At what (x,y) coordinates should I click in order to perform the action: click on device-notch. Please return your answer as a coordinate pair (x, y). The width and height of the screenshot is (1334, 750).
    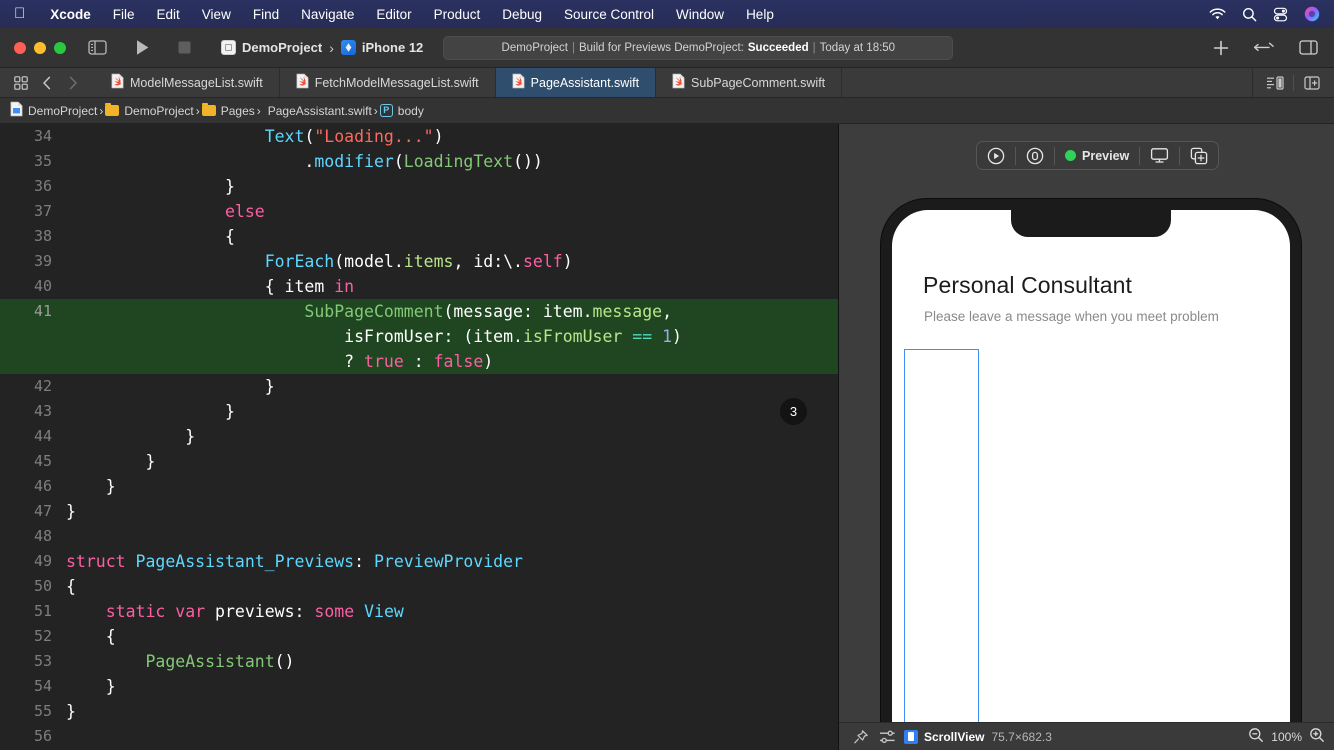
    Looking at the image, I should click on (1091, 223).